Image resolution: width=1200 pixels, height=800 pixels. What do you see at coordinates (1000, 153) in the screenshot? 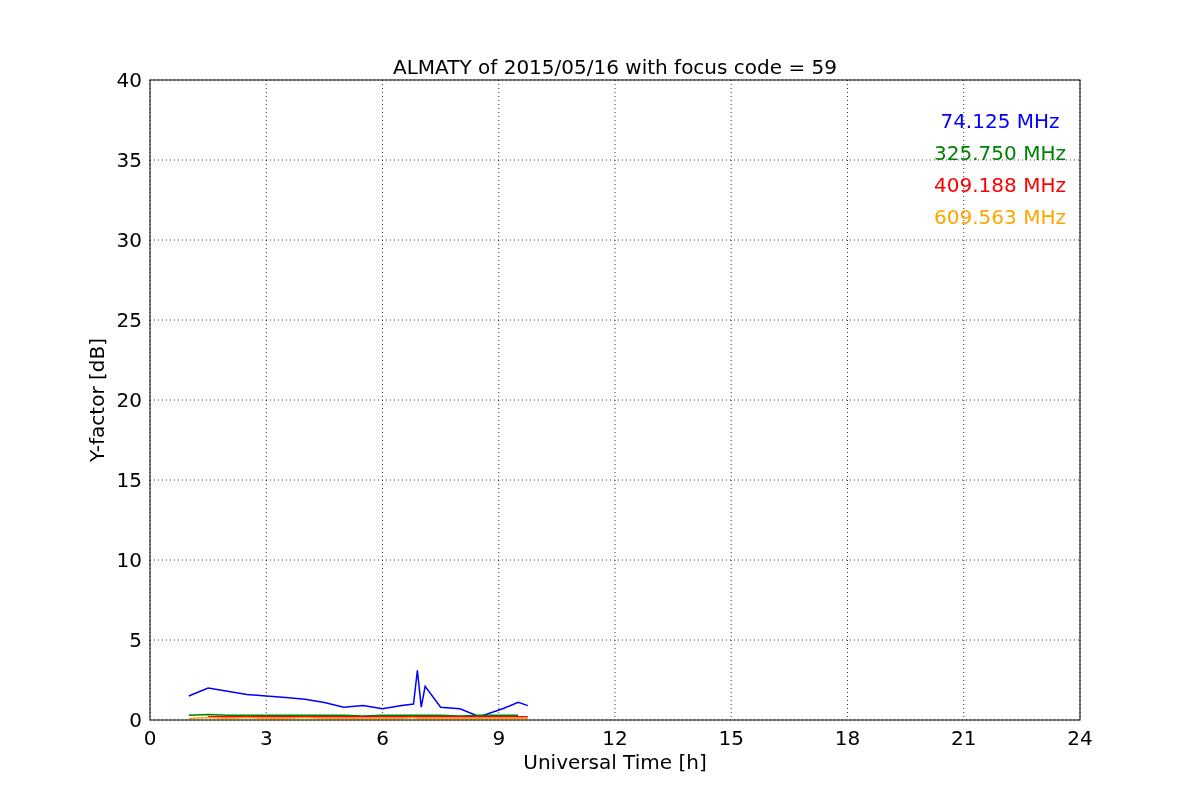
I see `legend-label: 325.750 MHz` at bounding box center [1000, 153].